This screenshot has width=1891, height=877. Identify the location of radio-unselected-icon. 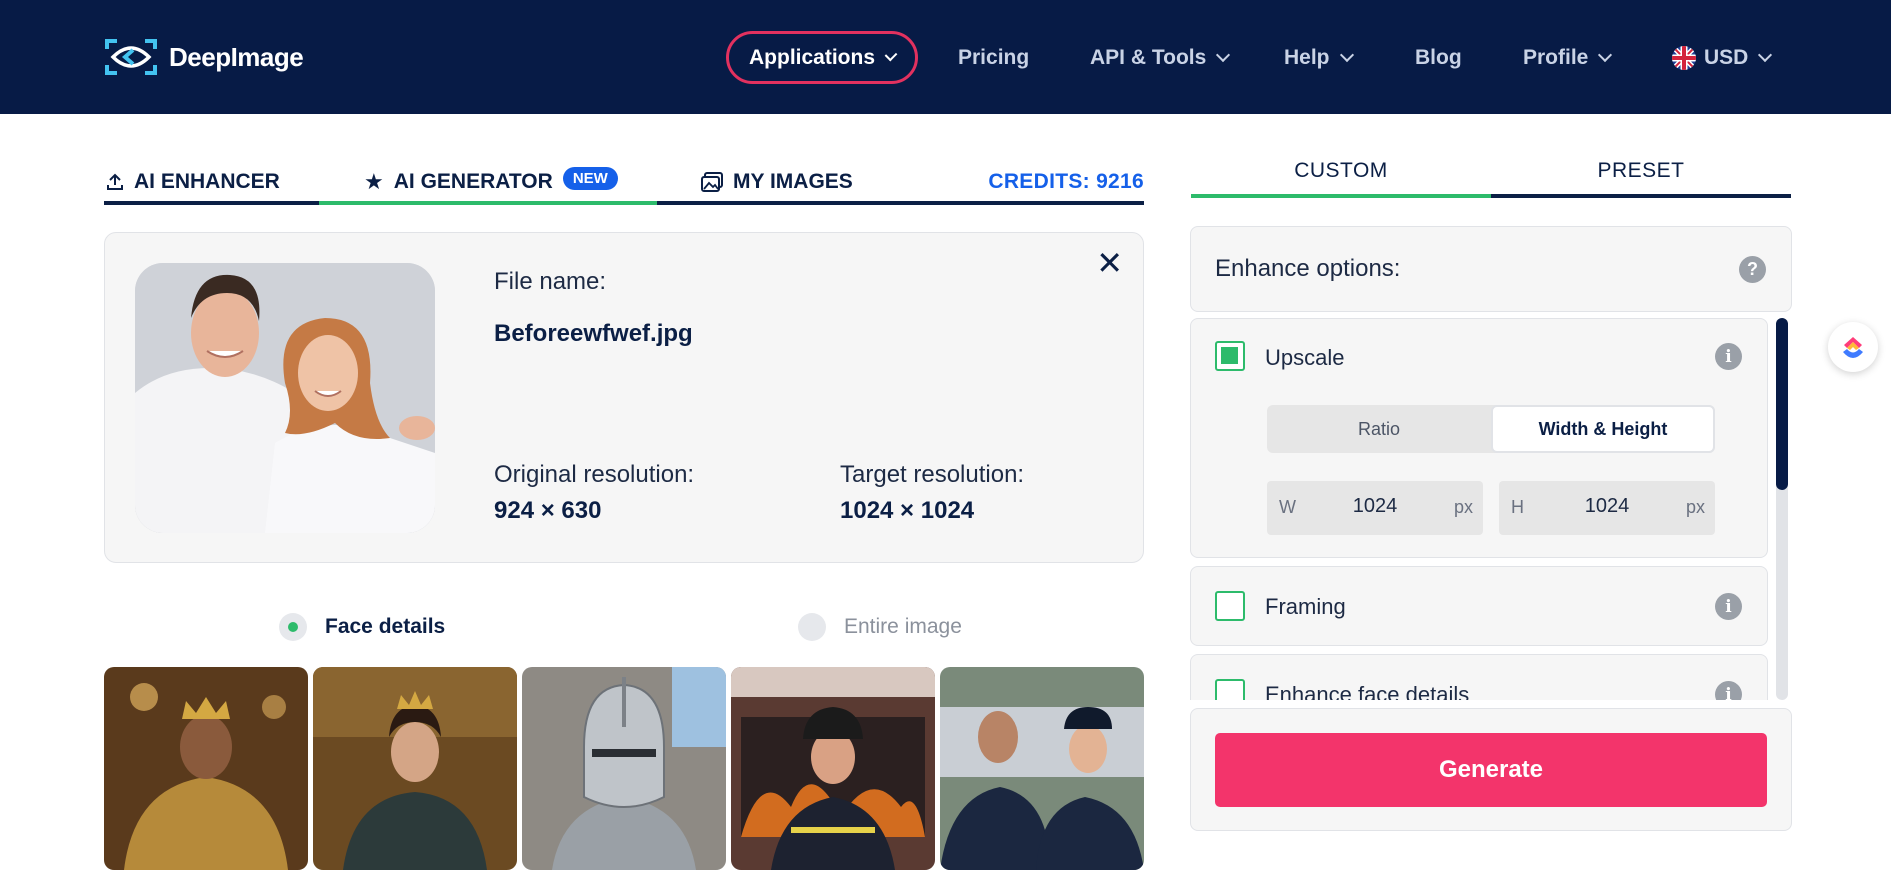
(812, 627).